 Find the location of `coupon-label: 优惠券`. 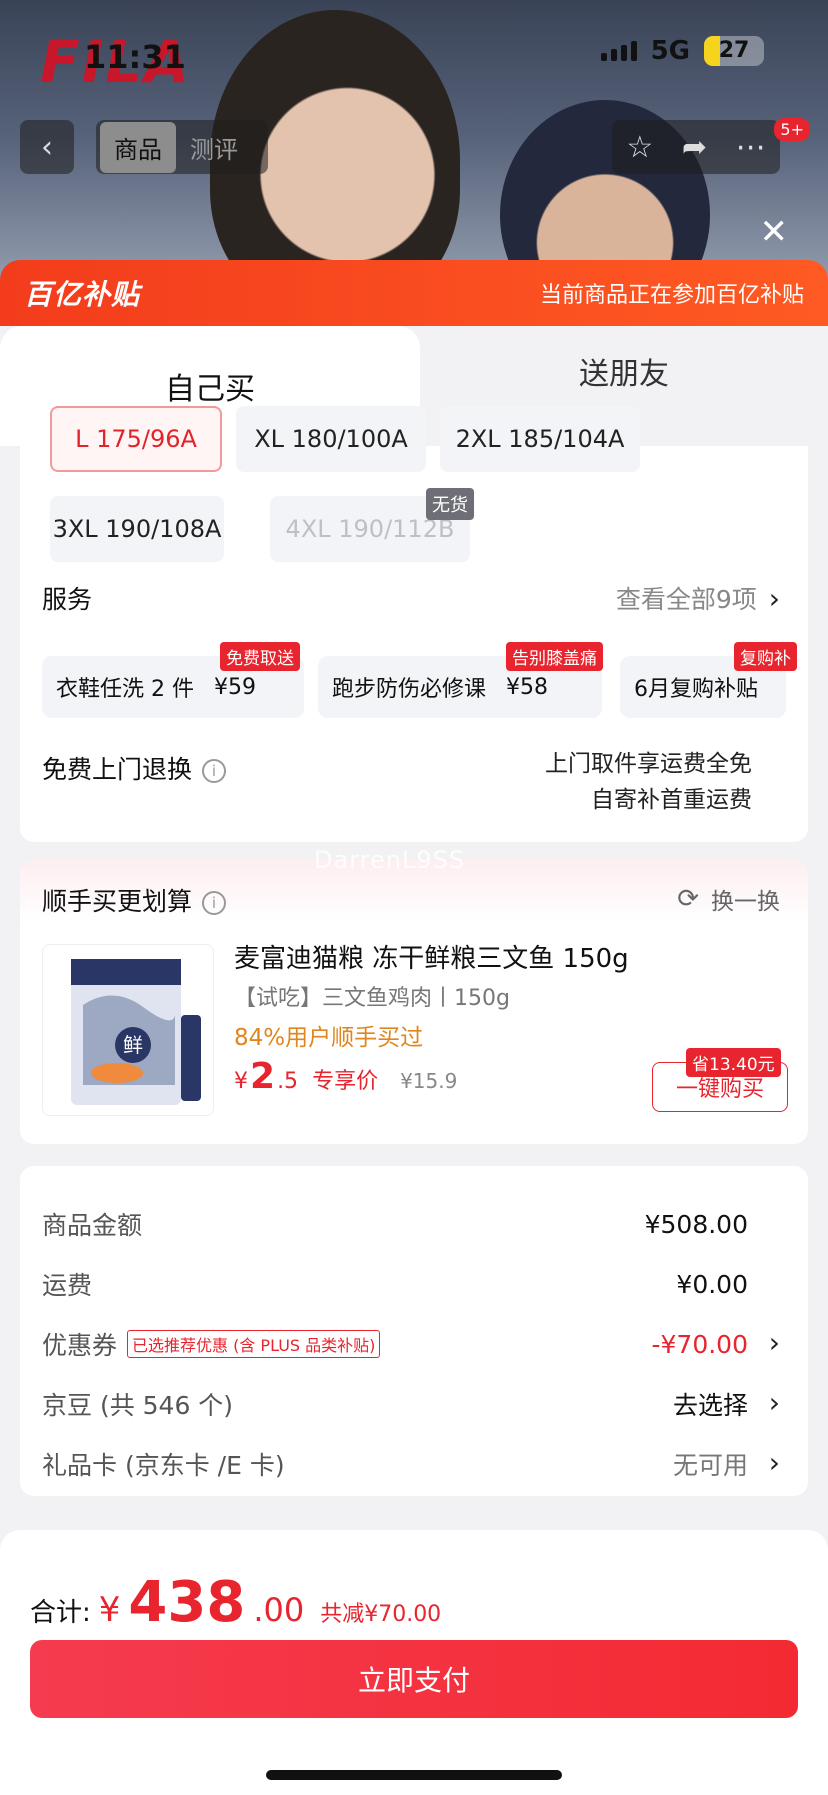

coupon-label: 优惠券 is located at coordinates (80, 1345).